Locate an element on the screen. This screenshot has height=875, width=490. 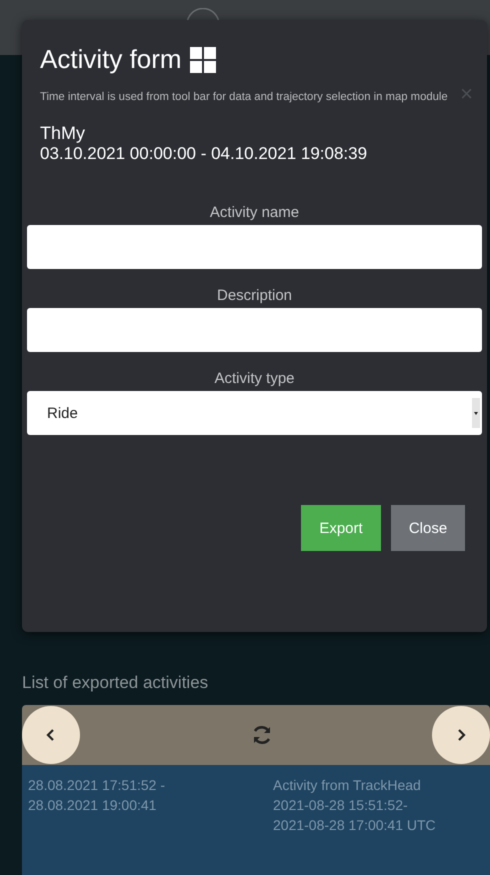
chevron-left-icon is located at coordinates (51, 735).